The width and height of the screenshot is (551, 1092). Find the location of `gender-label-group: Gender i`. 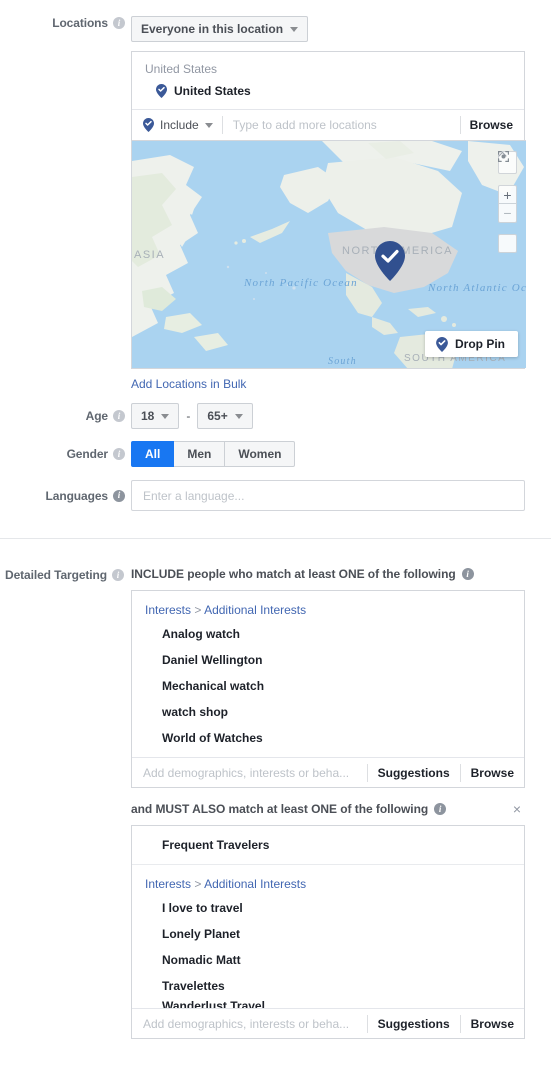

gender-label-group: Gender i is located at coordinates (65, 454).